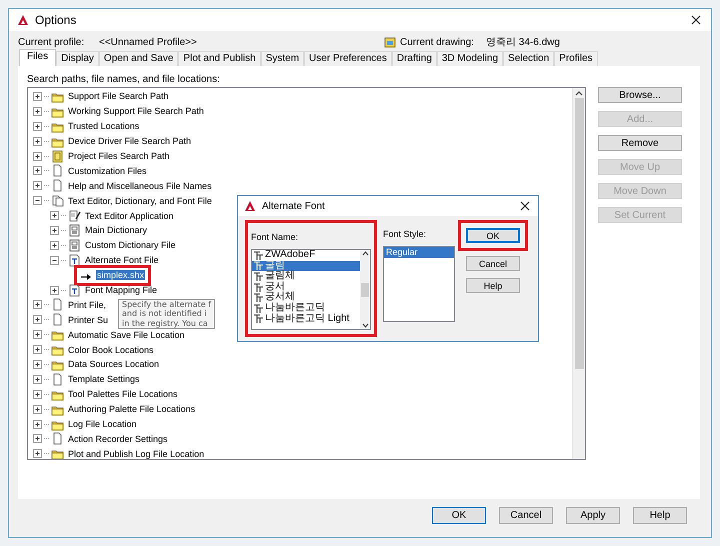  What do you see at coordinates (165, 323) in the screenshot?
I see `tooltip-text: in the registry. You ca` at bounding box center [165, 323].